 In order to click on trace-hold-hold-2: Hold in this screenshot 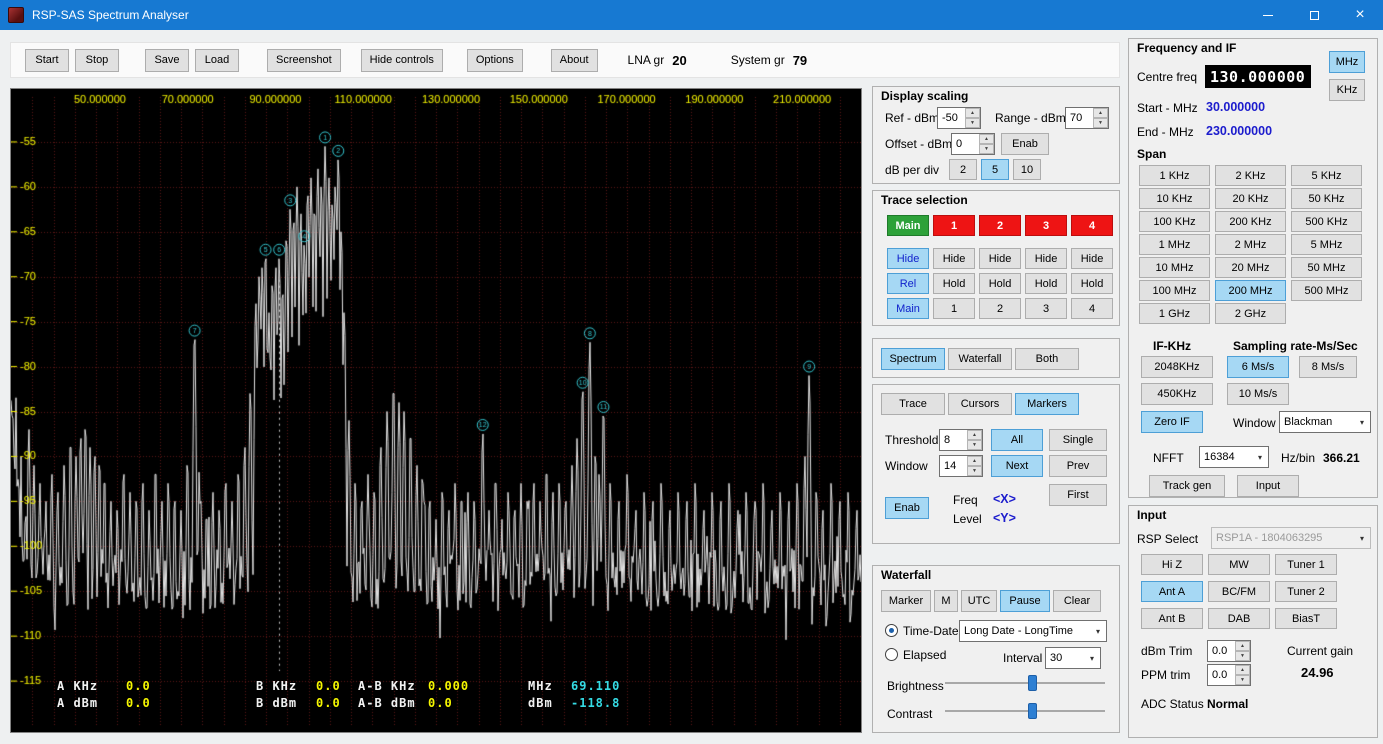, I will do `click(1000, 283)`.